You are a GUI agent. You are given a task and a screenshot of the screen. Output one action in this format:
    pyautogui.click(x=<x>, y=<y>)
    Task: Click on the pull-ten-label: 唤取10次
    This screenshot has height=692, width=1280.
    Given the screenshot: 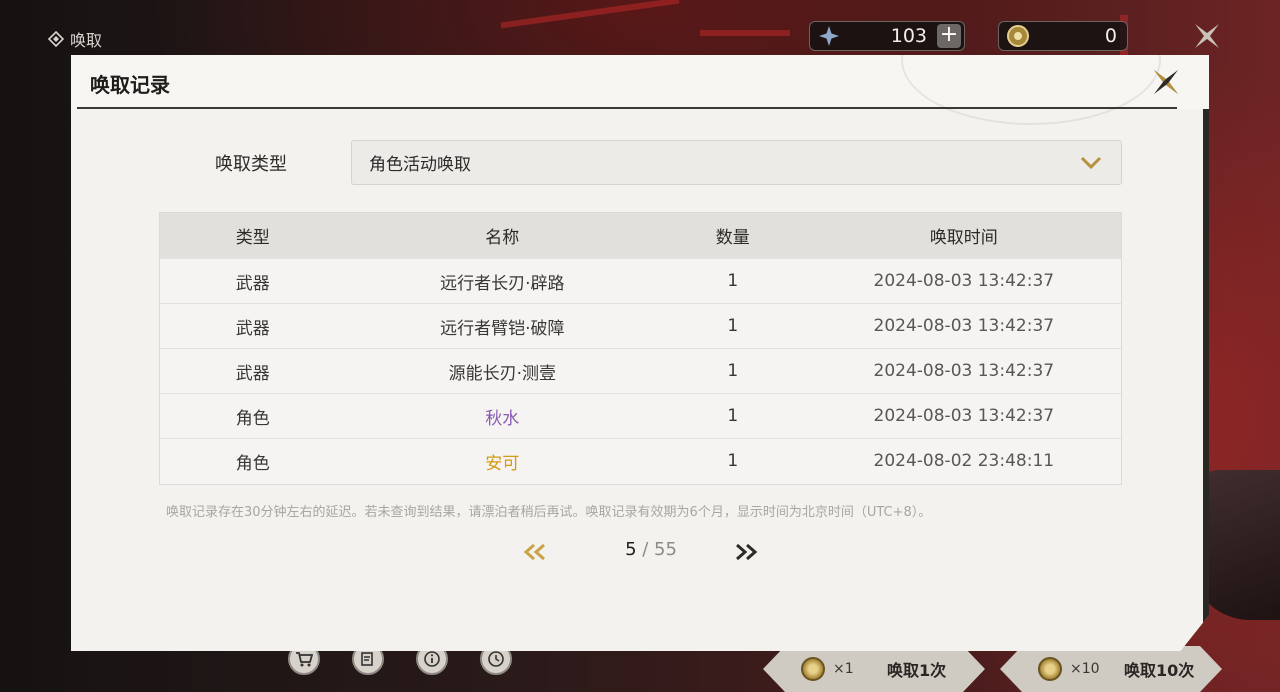 What is the action you would take?
    pyautogui.click(x=1159, y=670)
    